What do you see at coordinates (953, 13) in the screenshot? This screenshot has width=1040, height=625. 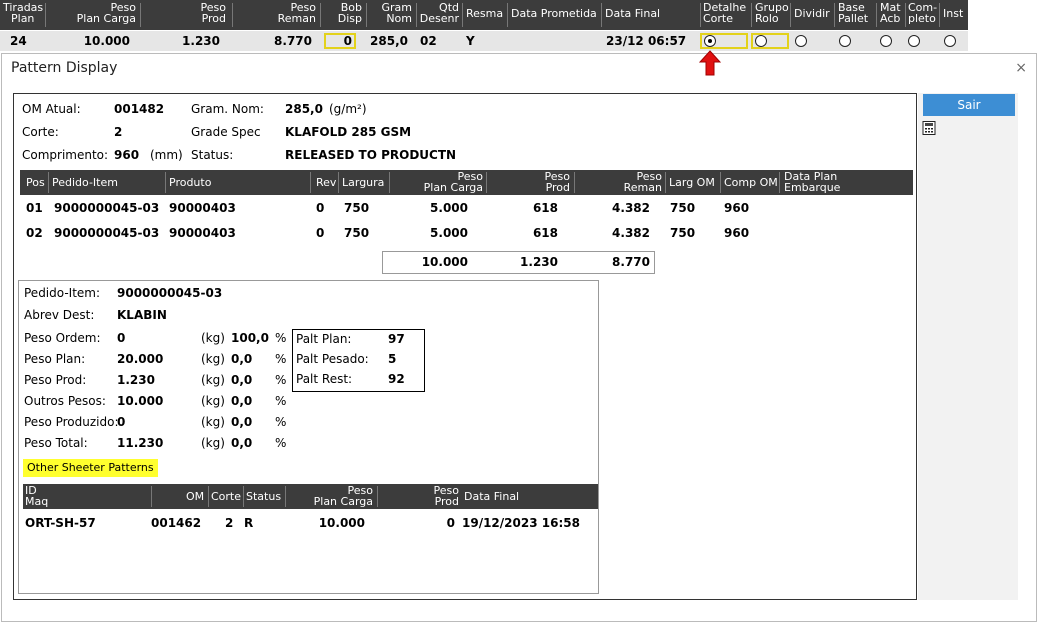 I see `header-inst: Inst` at bounding box center [953, 13].